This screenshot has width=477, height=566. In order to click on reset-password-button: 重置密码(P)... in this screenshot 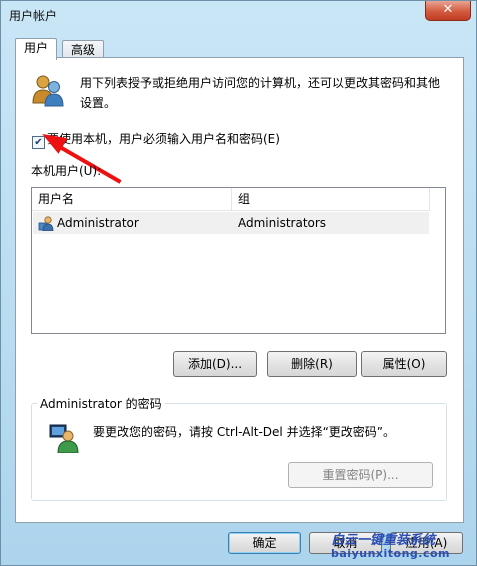, I will do `click(360, 475)`.